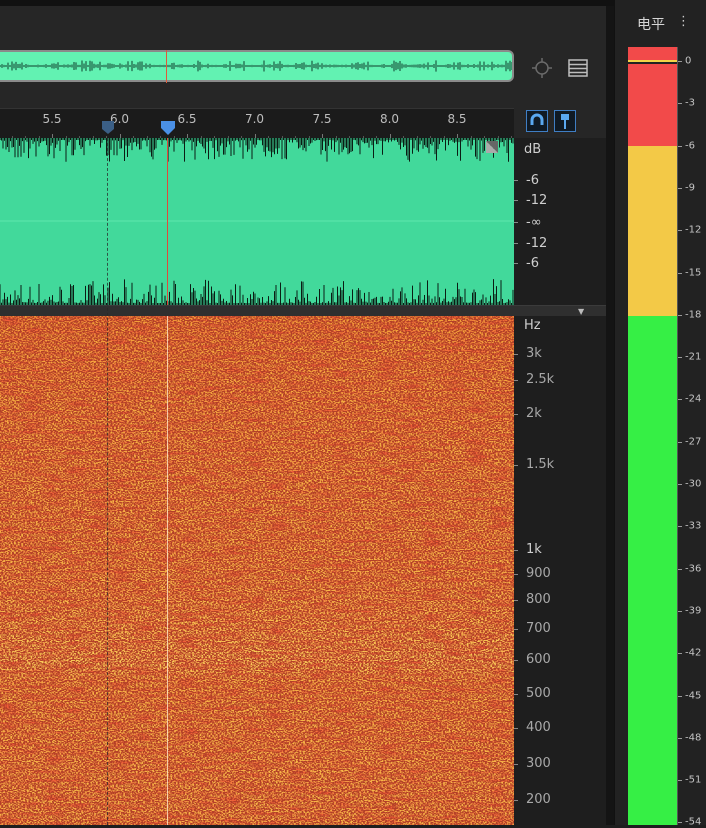  Describe the element at coordinates (693, 484) in the screenshot. I see `meter-scale-label: -30` at that location.